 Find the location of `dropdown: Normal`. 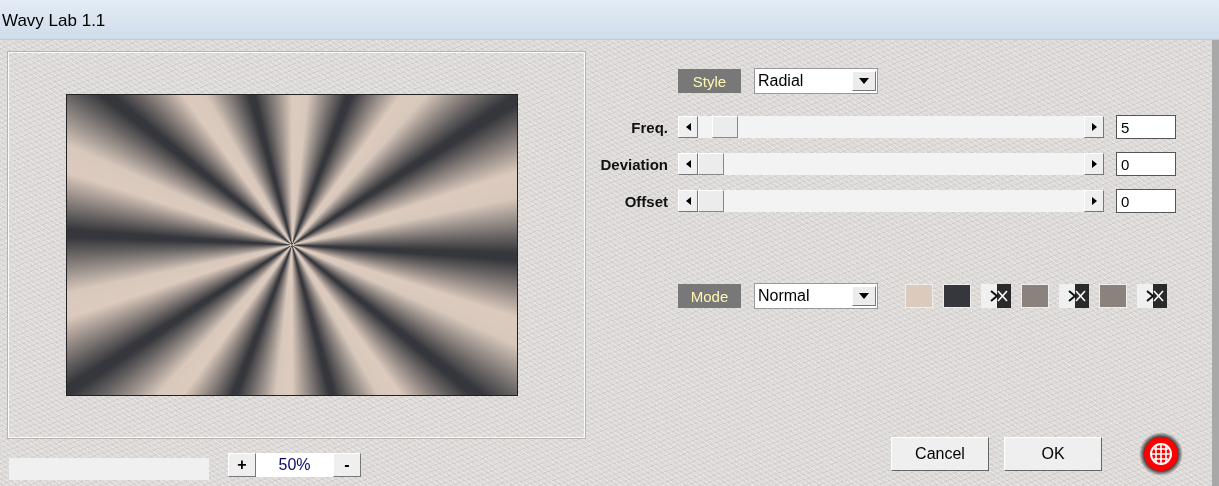

dropdown: Normal is located at coordinates (816, 296).